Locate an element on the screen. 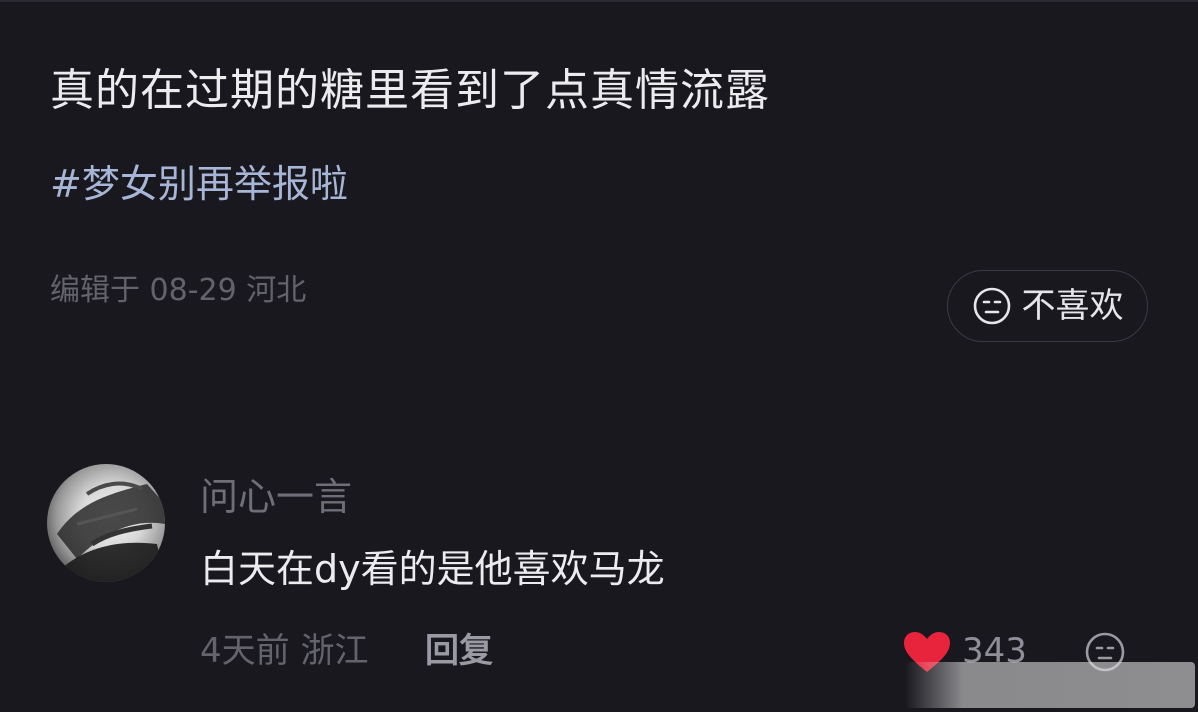  post-title: 真的在过期的糖里看到了点真情流露 is located at coordinates (410, 90).